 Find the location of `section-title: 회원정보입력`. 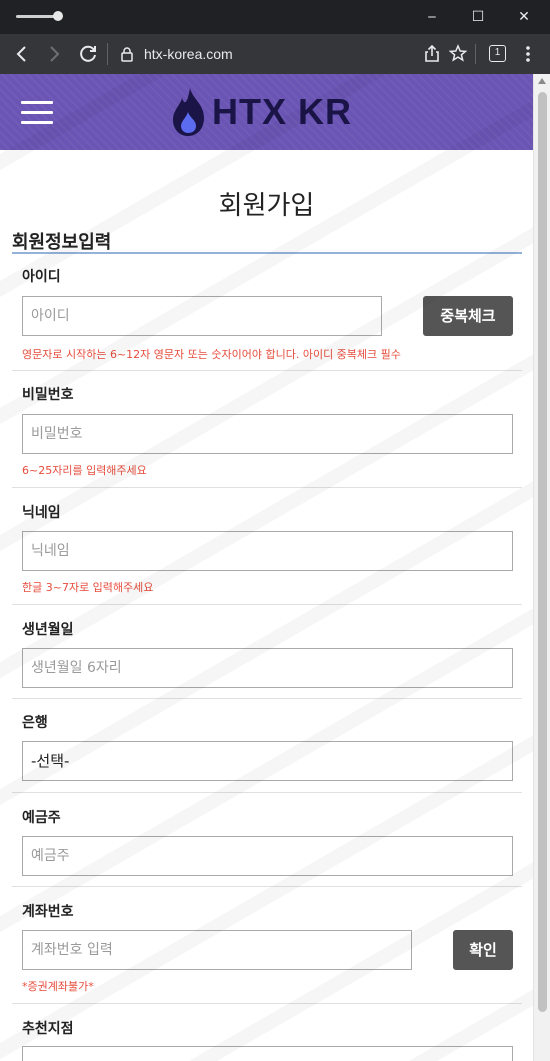

section-title: 회원정보입력 is located at coordinates (62, 242).